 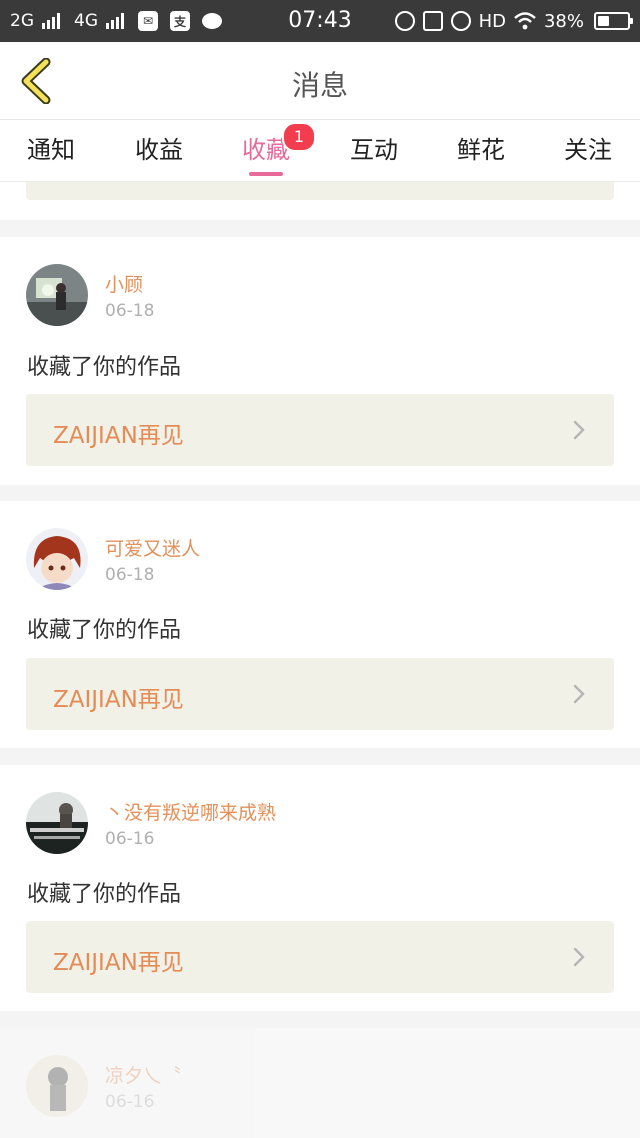 What do you see at coordinates (492, 21) in the screenshot?
I see `hd-label: HD` at bounding box center [492, 21].